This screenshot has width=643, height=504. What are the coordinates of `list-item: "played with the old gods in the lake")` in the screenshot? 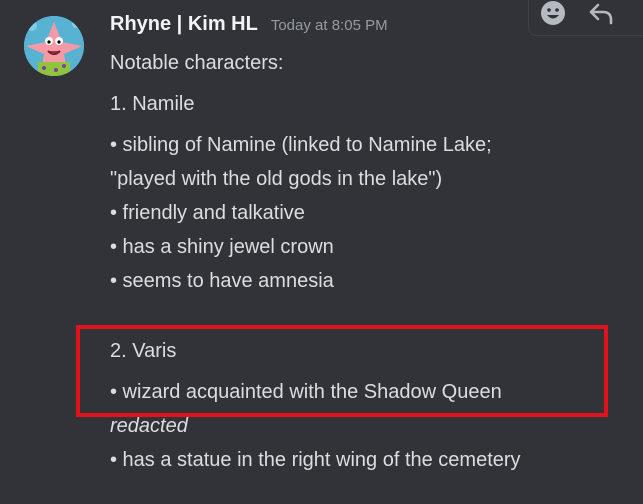 It's located at (276, 179).